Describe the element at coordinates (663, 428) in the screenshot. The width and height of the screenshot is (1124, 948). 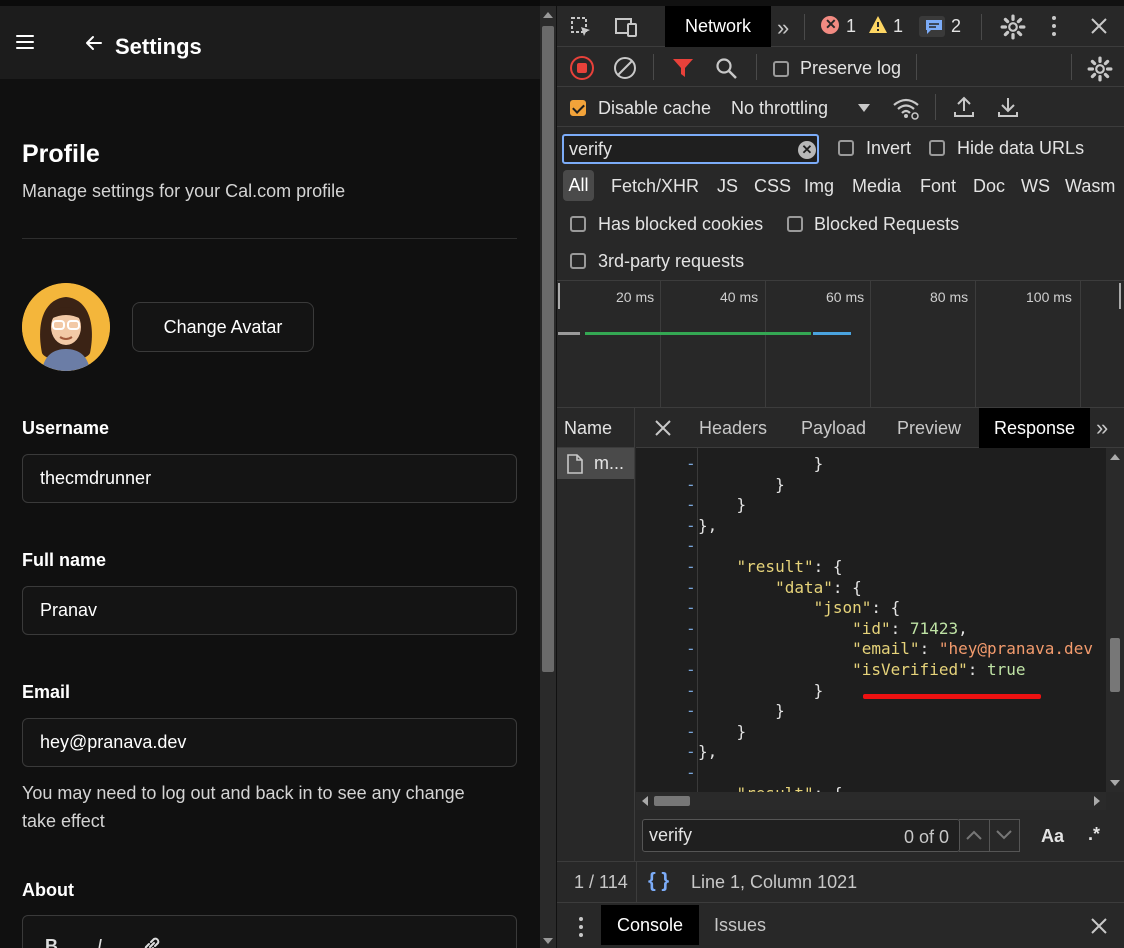
I see `close-detail-icon` at that location.